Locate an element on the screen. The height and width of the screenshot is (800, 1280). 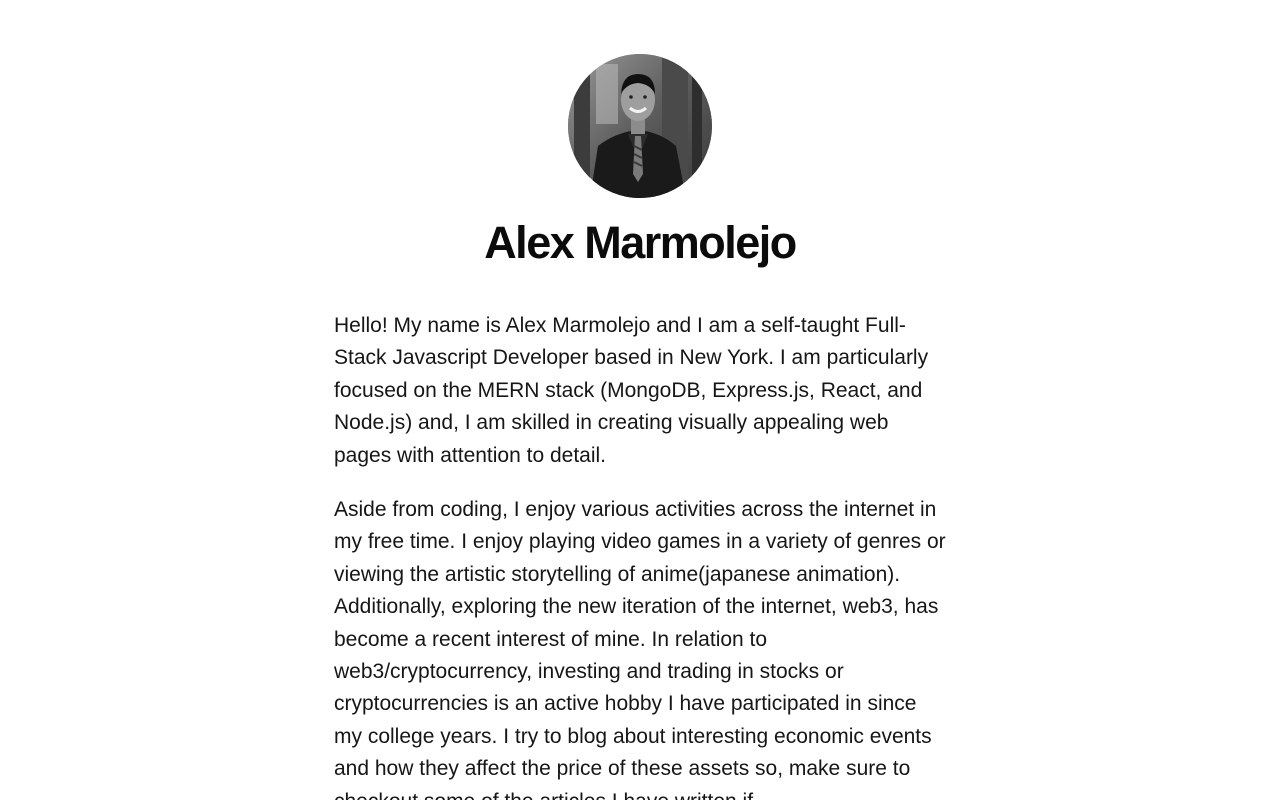
profile-photo is located at coordinates (640, 126).